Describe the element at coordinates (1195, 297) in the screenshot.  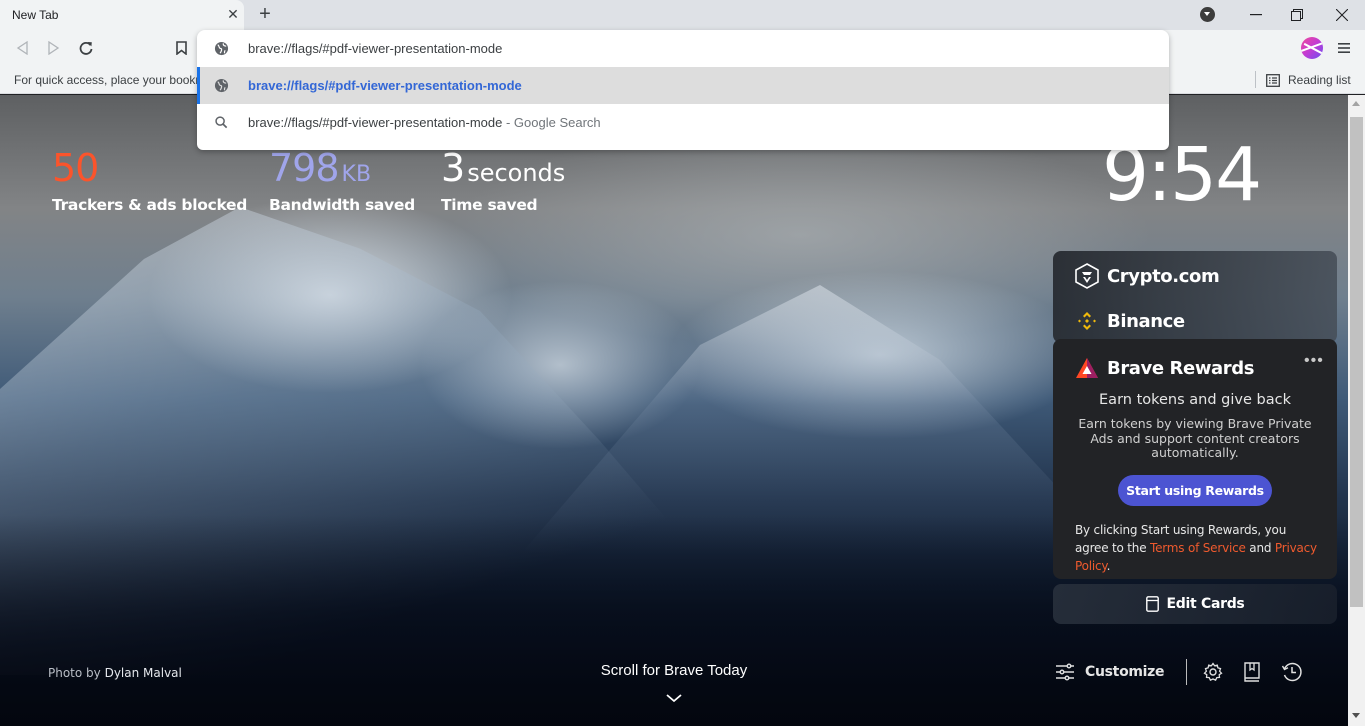
I see `crypto-com-card: Crypto.com Binance` at that location.